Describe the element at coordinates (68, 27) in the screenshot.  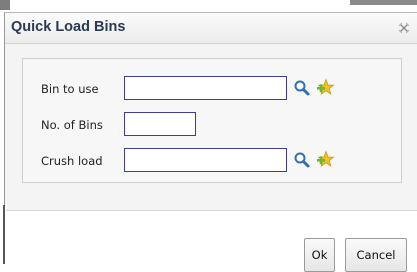
I see `dialog-title: Quick Load Bins` at that location.